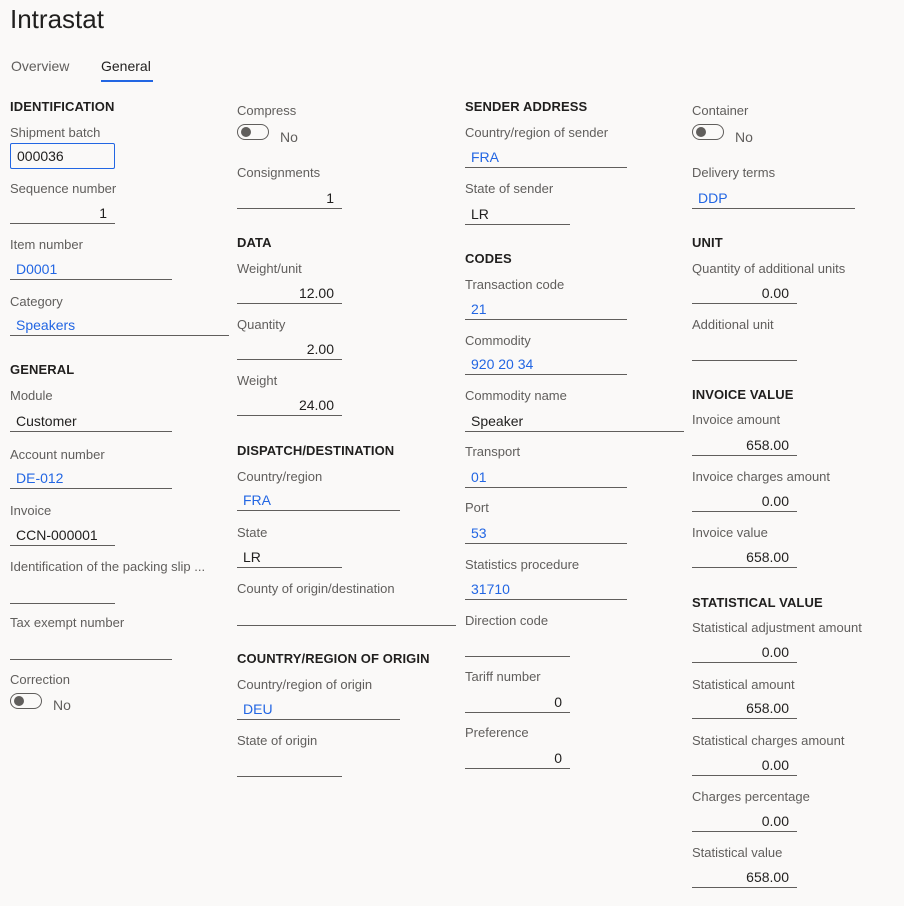 The image size is (904, 906). Describe the element at coordinates (127, 81) in the screenshot. I see `active-tab-indicator` at that location.